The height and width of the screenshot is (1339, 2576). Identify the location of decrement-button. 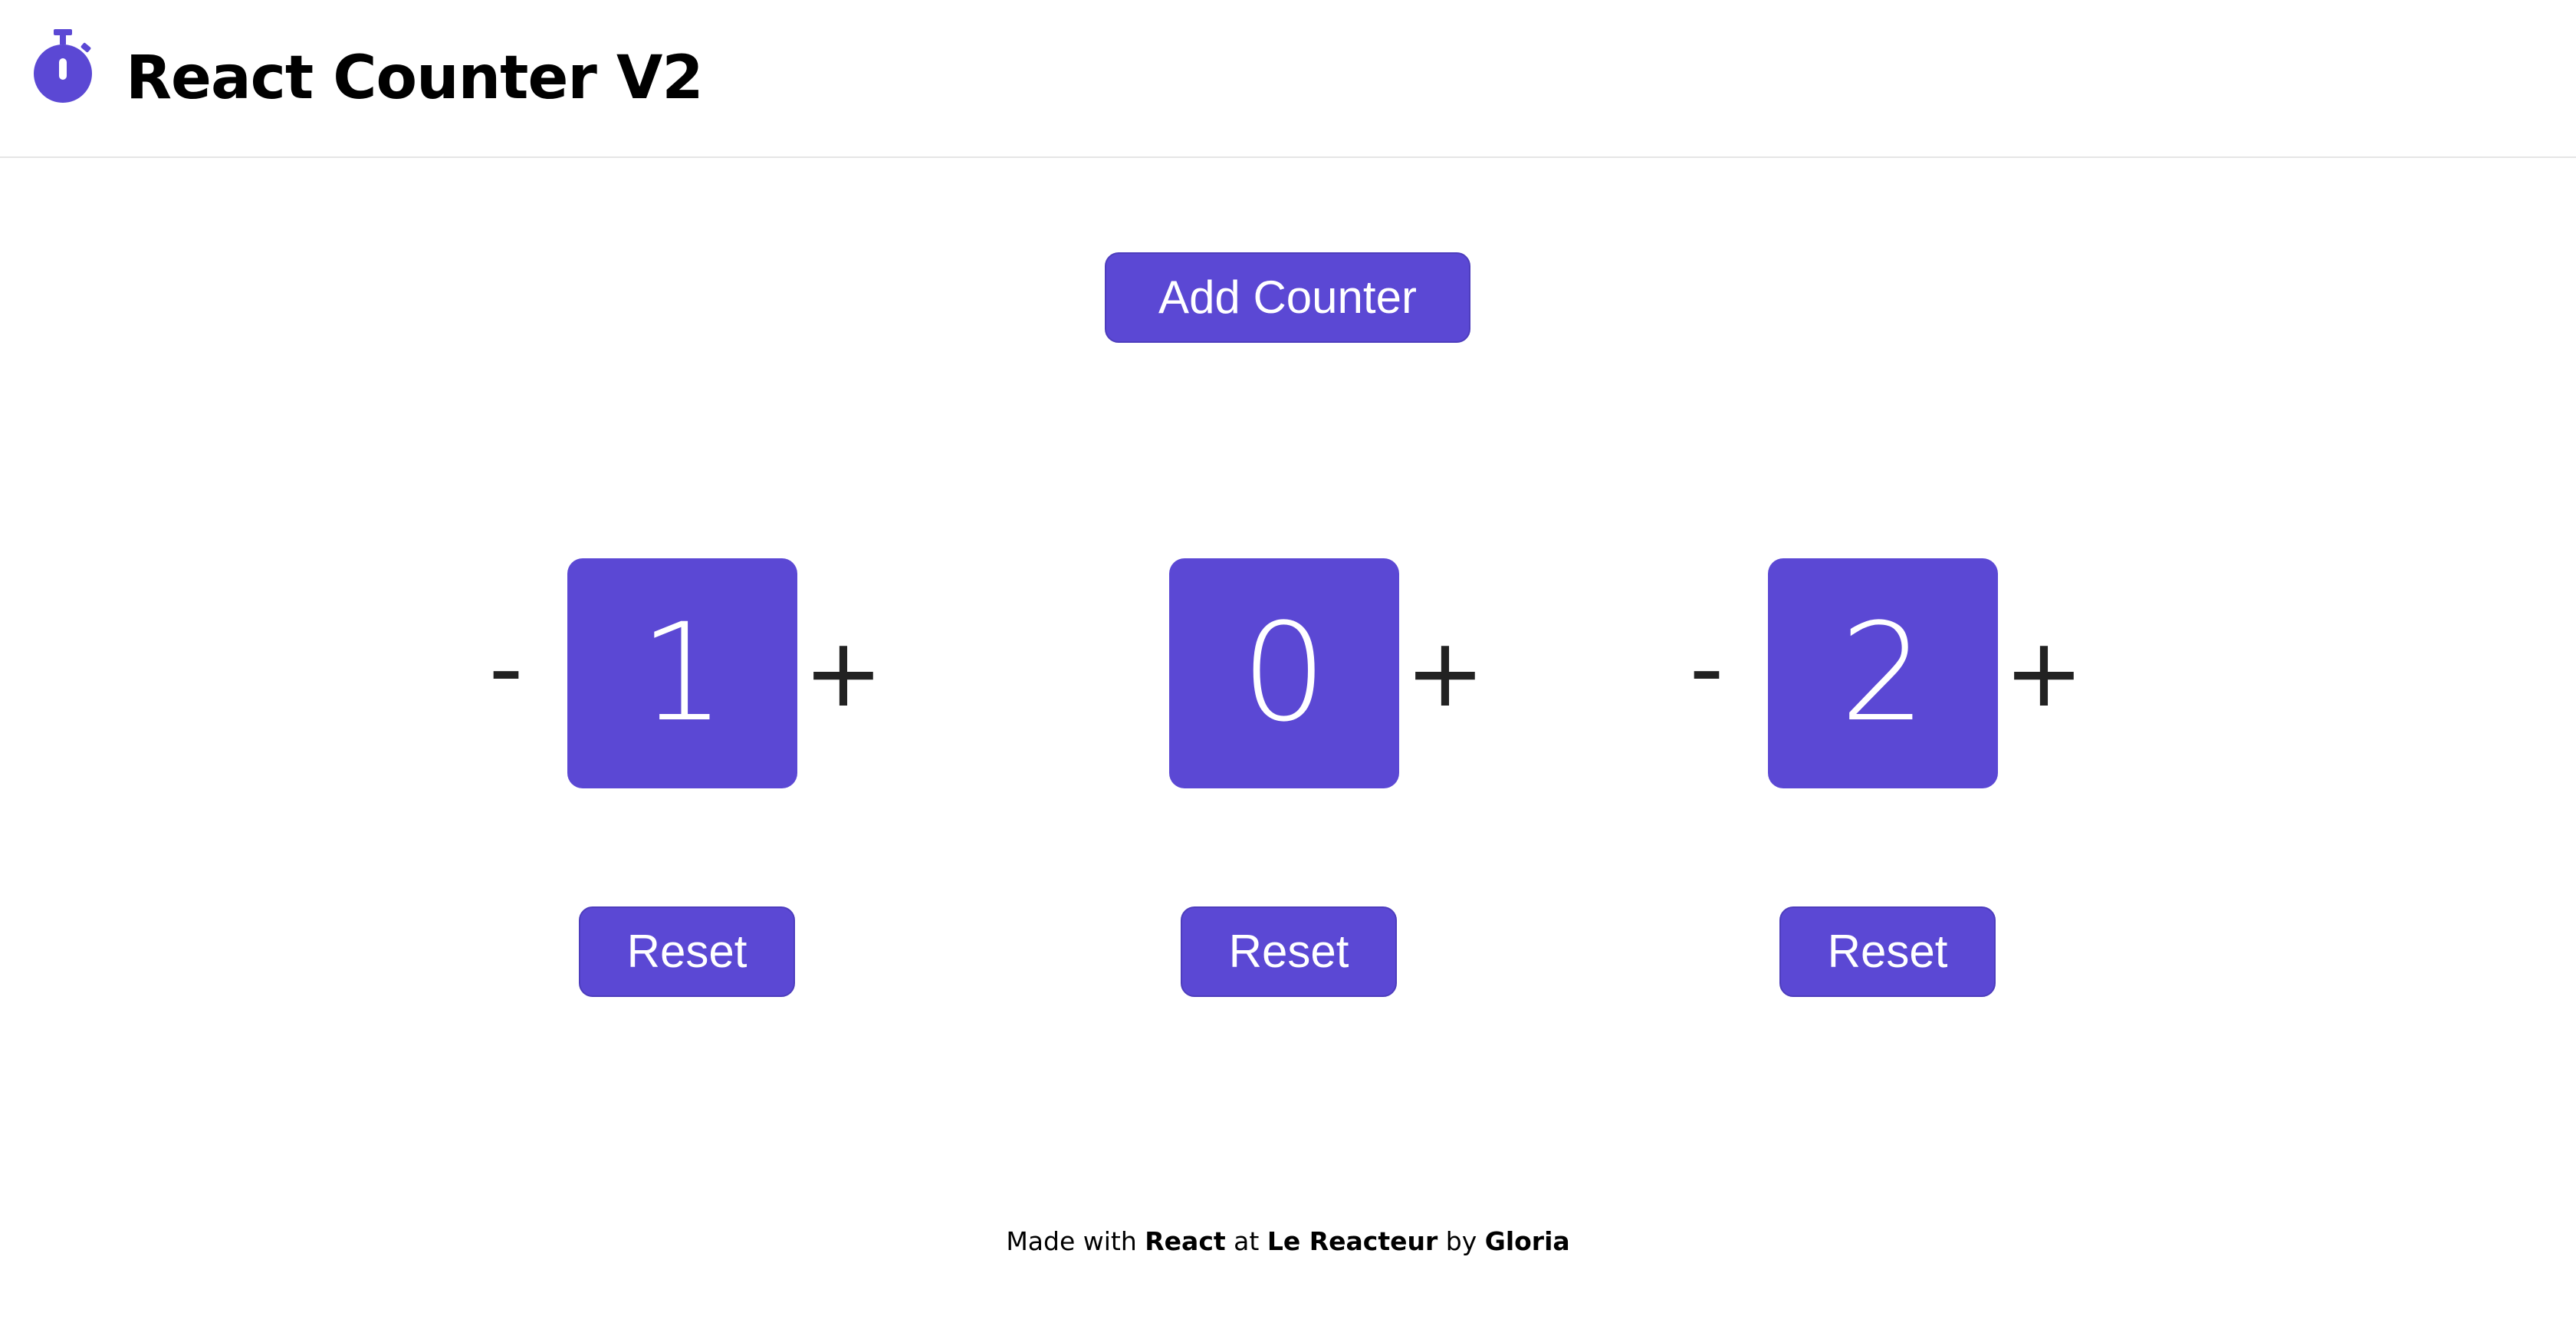
(1108, 669).